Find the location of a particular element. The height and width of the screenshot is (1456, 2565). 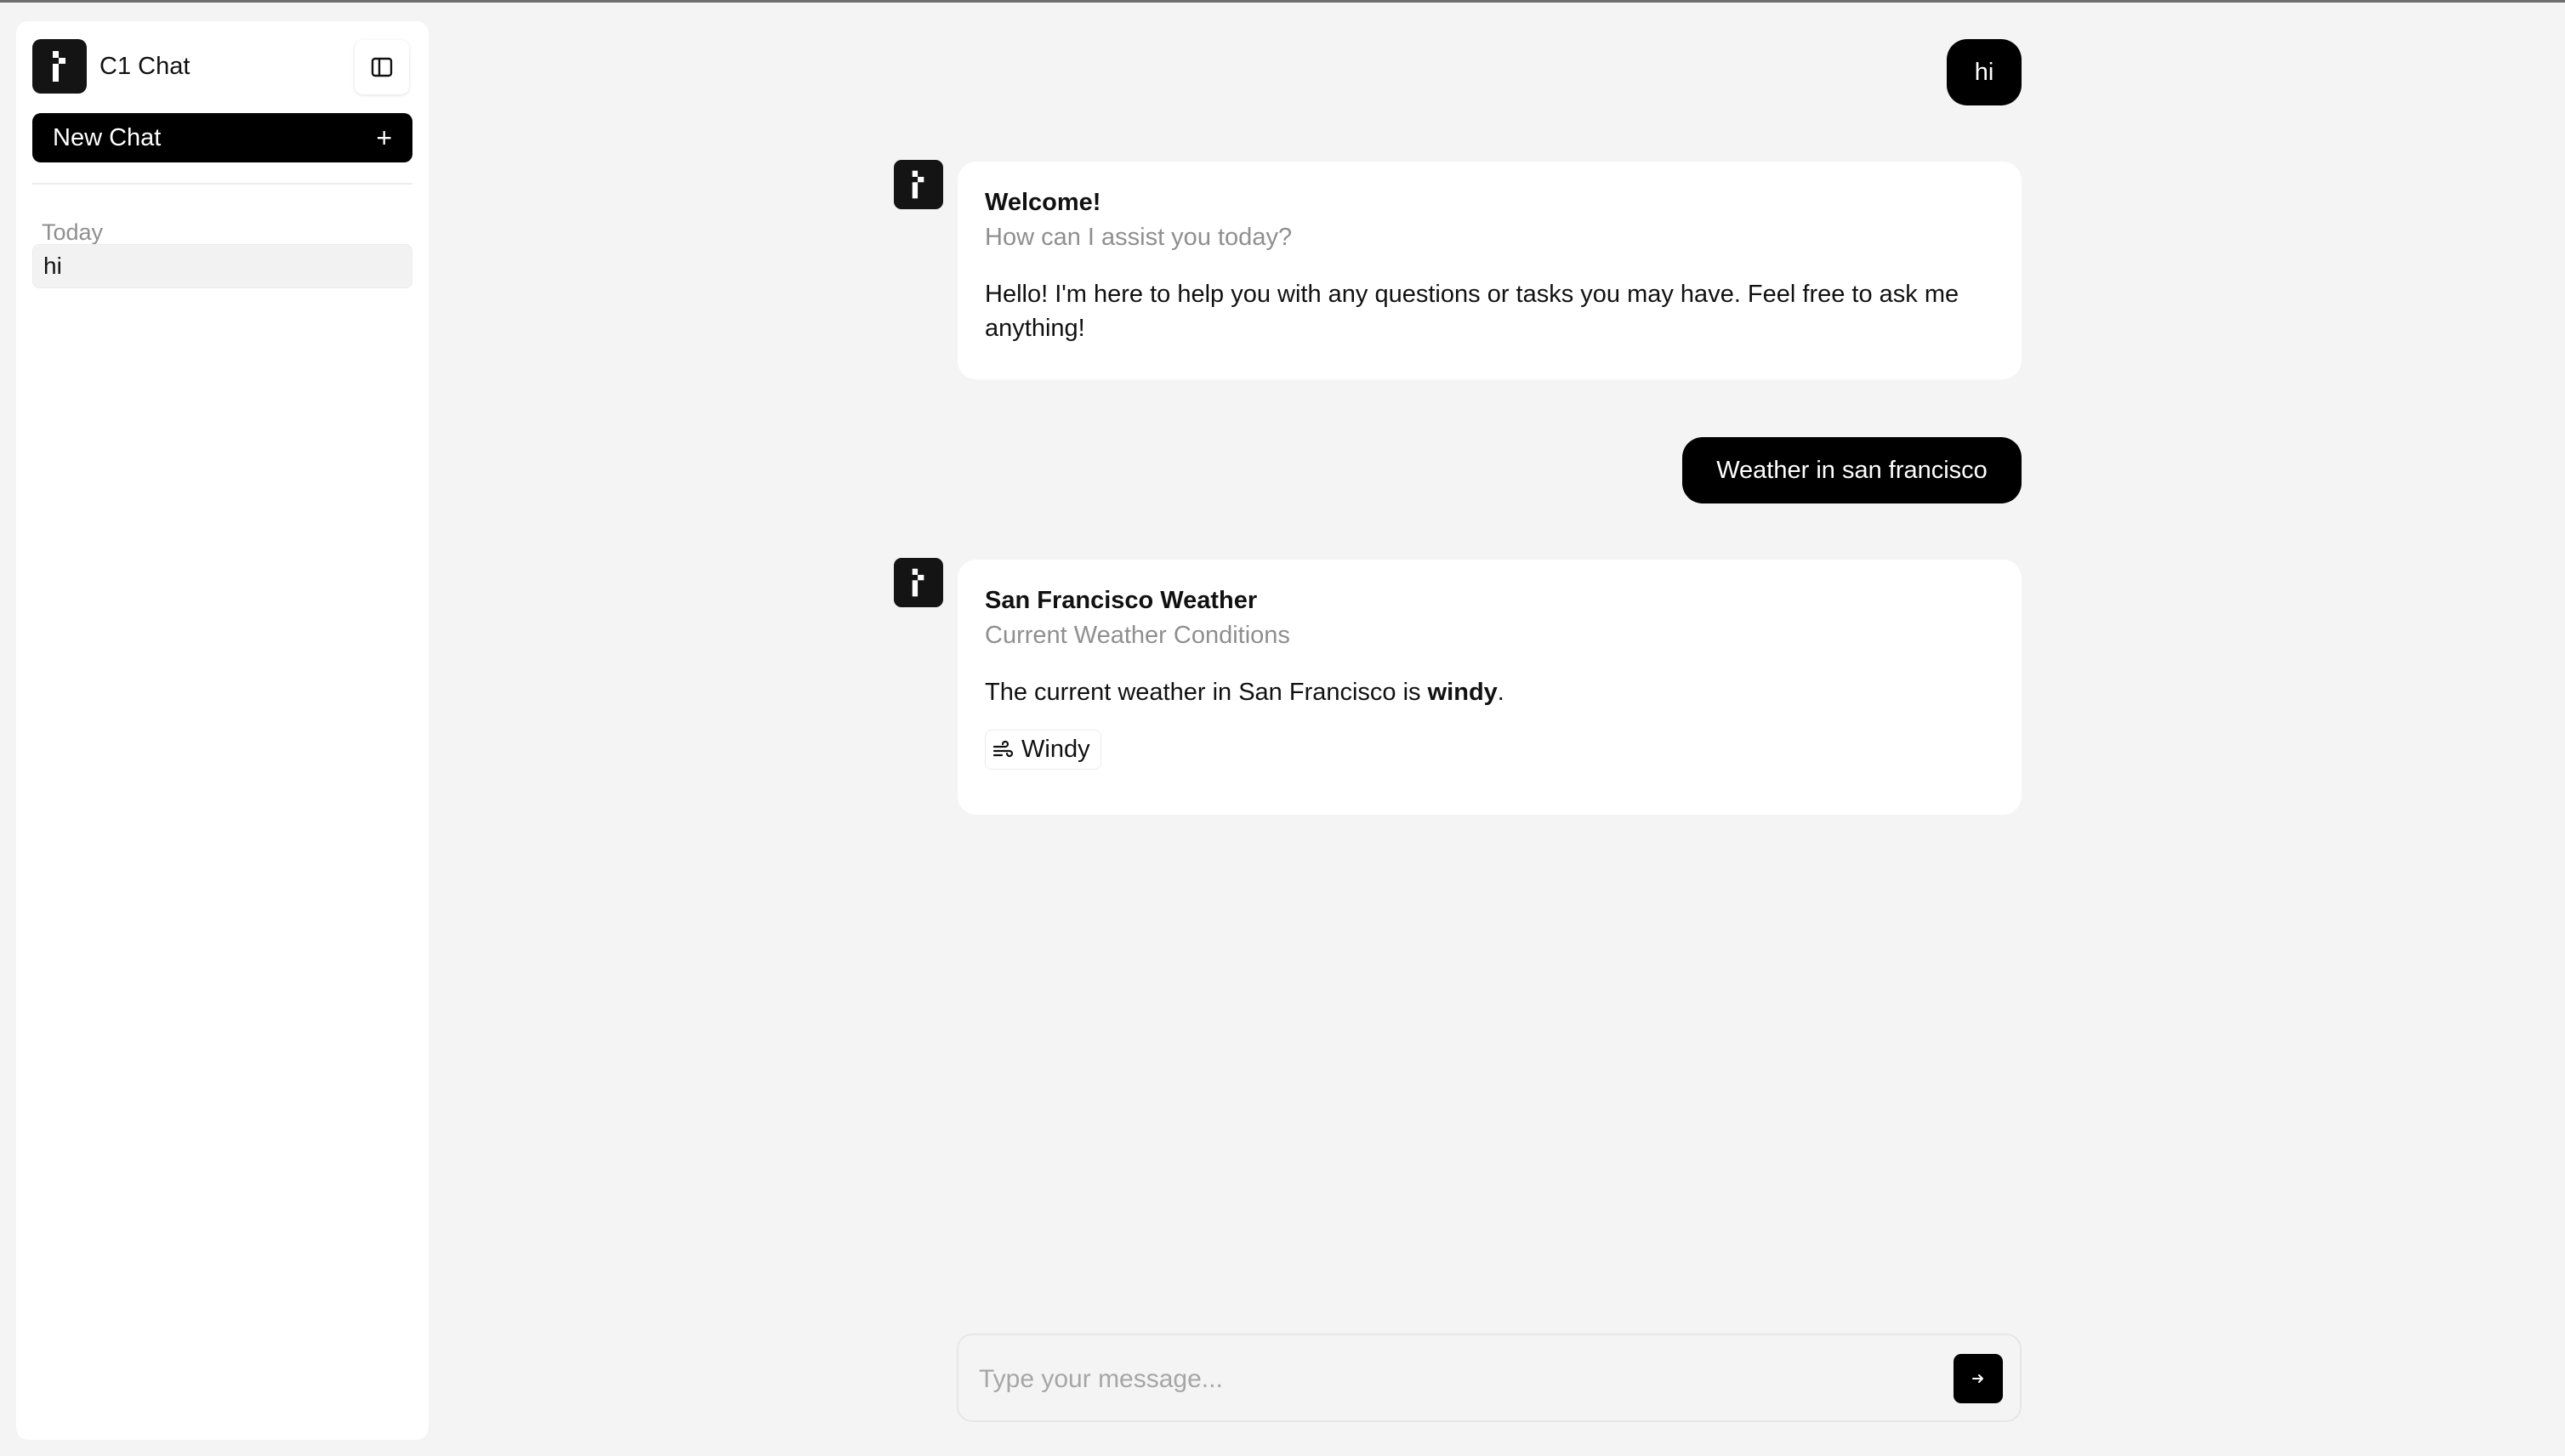

window-top-border is located at coordinates (1282, 1).